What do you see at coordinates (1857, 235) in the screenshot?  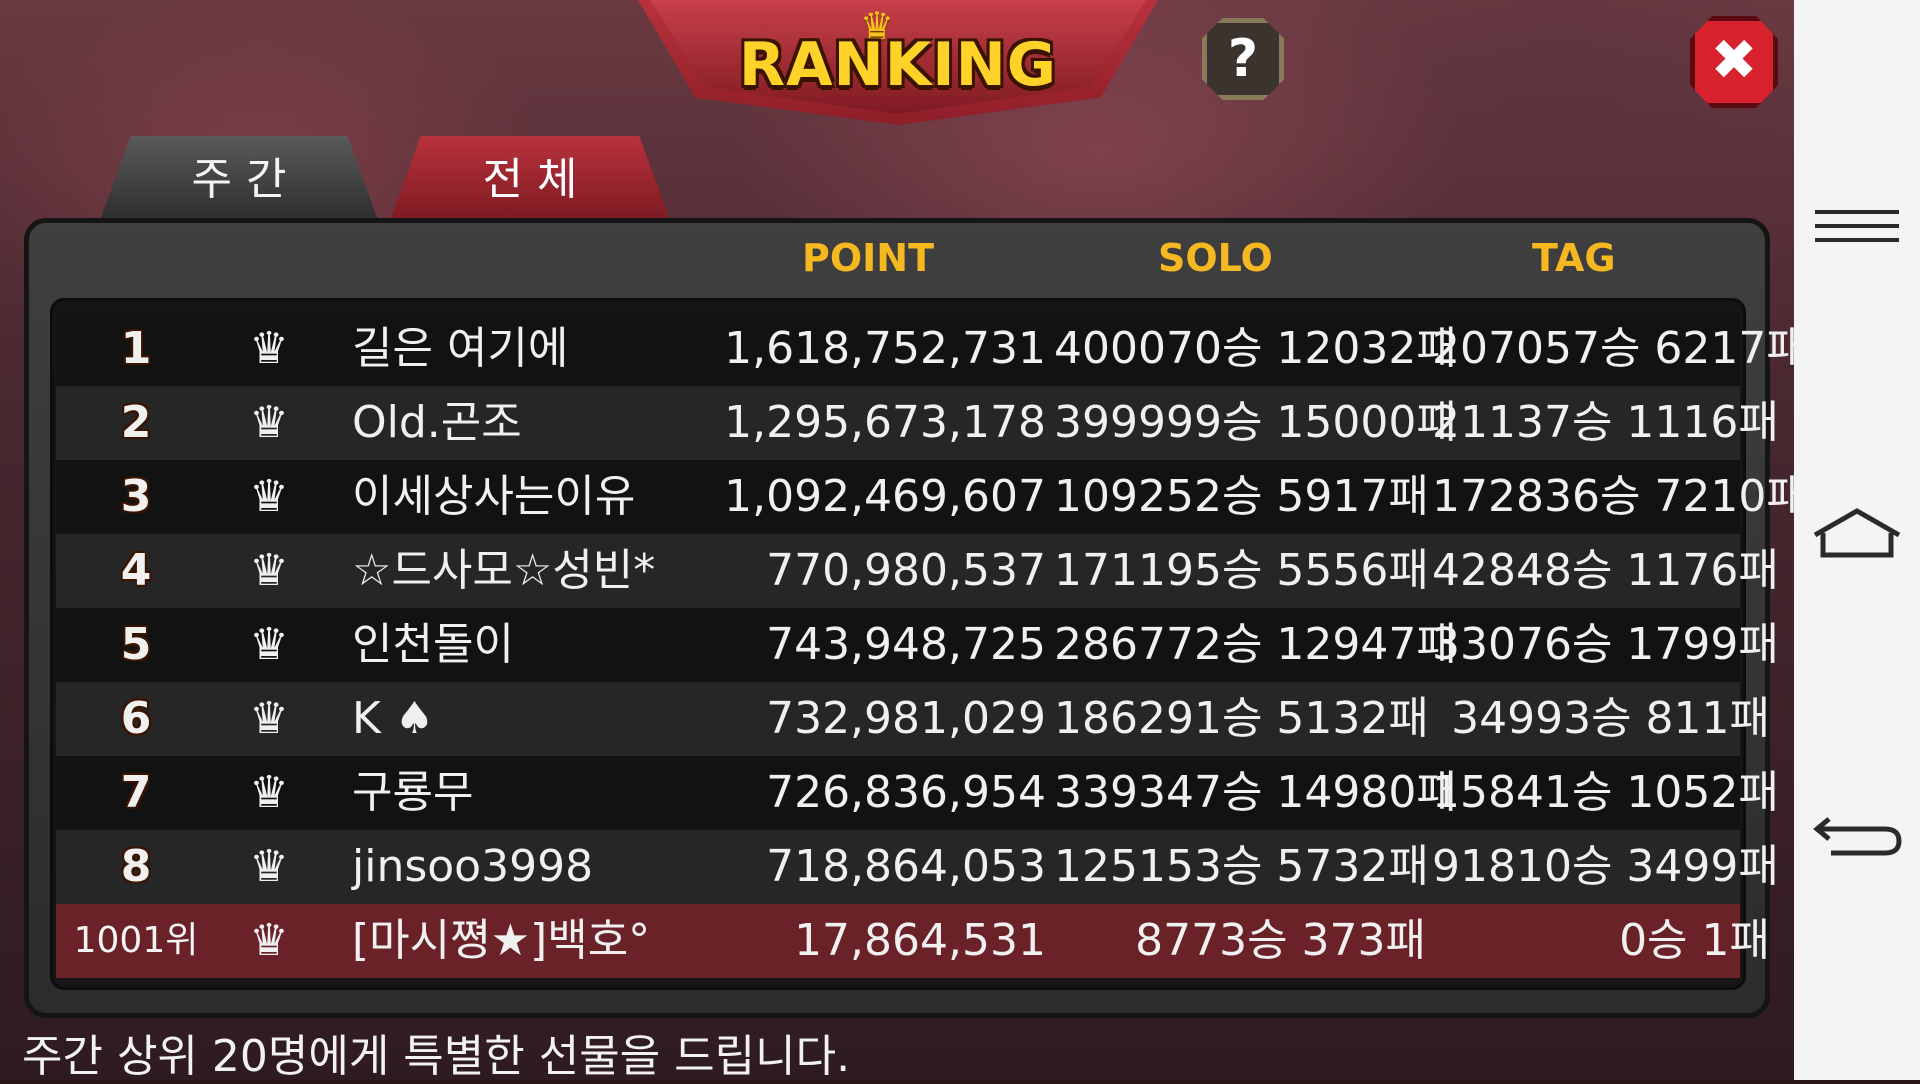 I see `menu-icon` at bounding box center [1857, 235].